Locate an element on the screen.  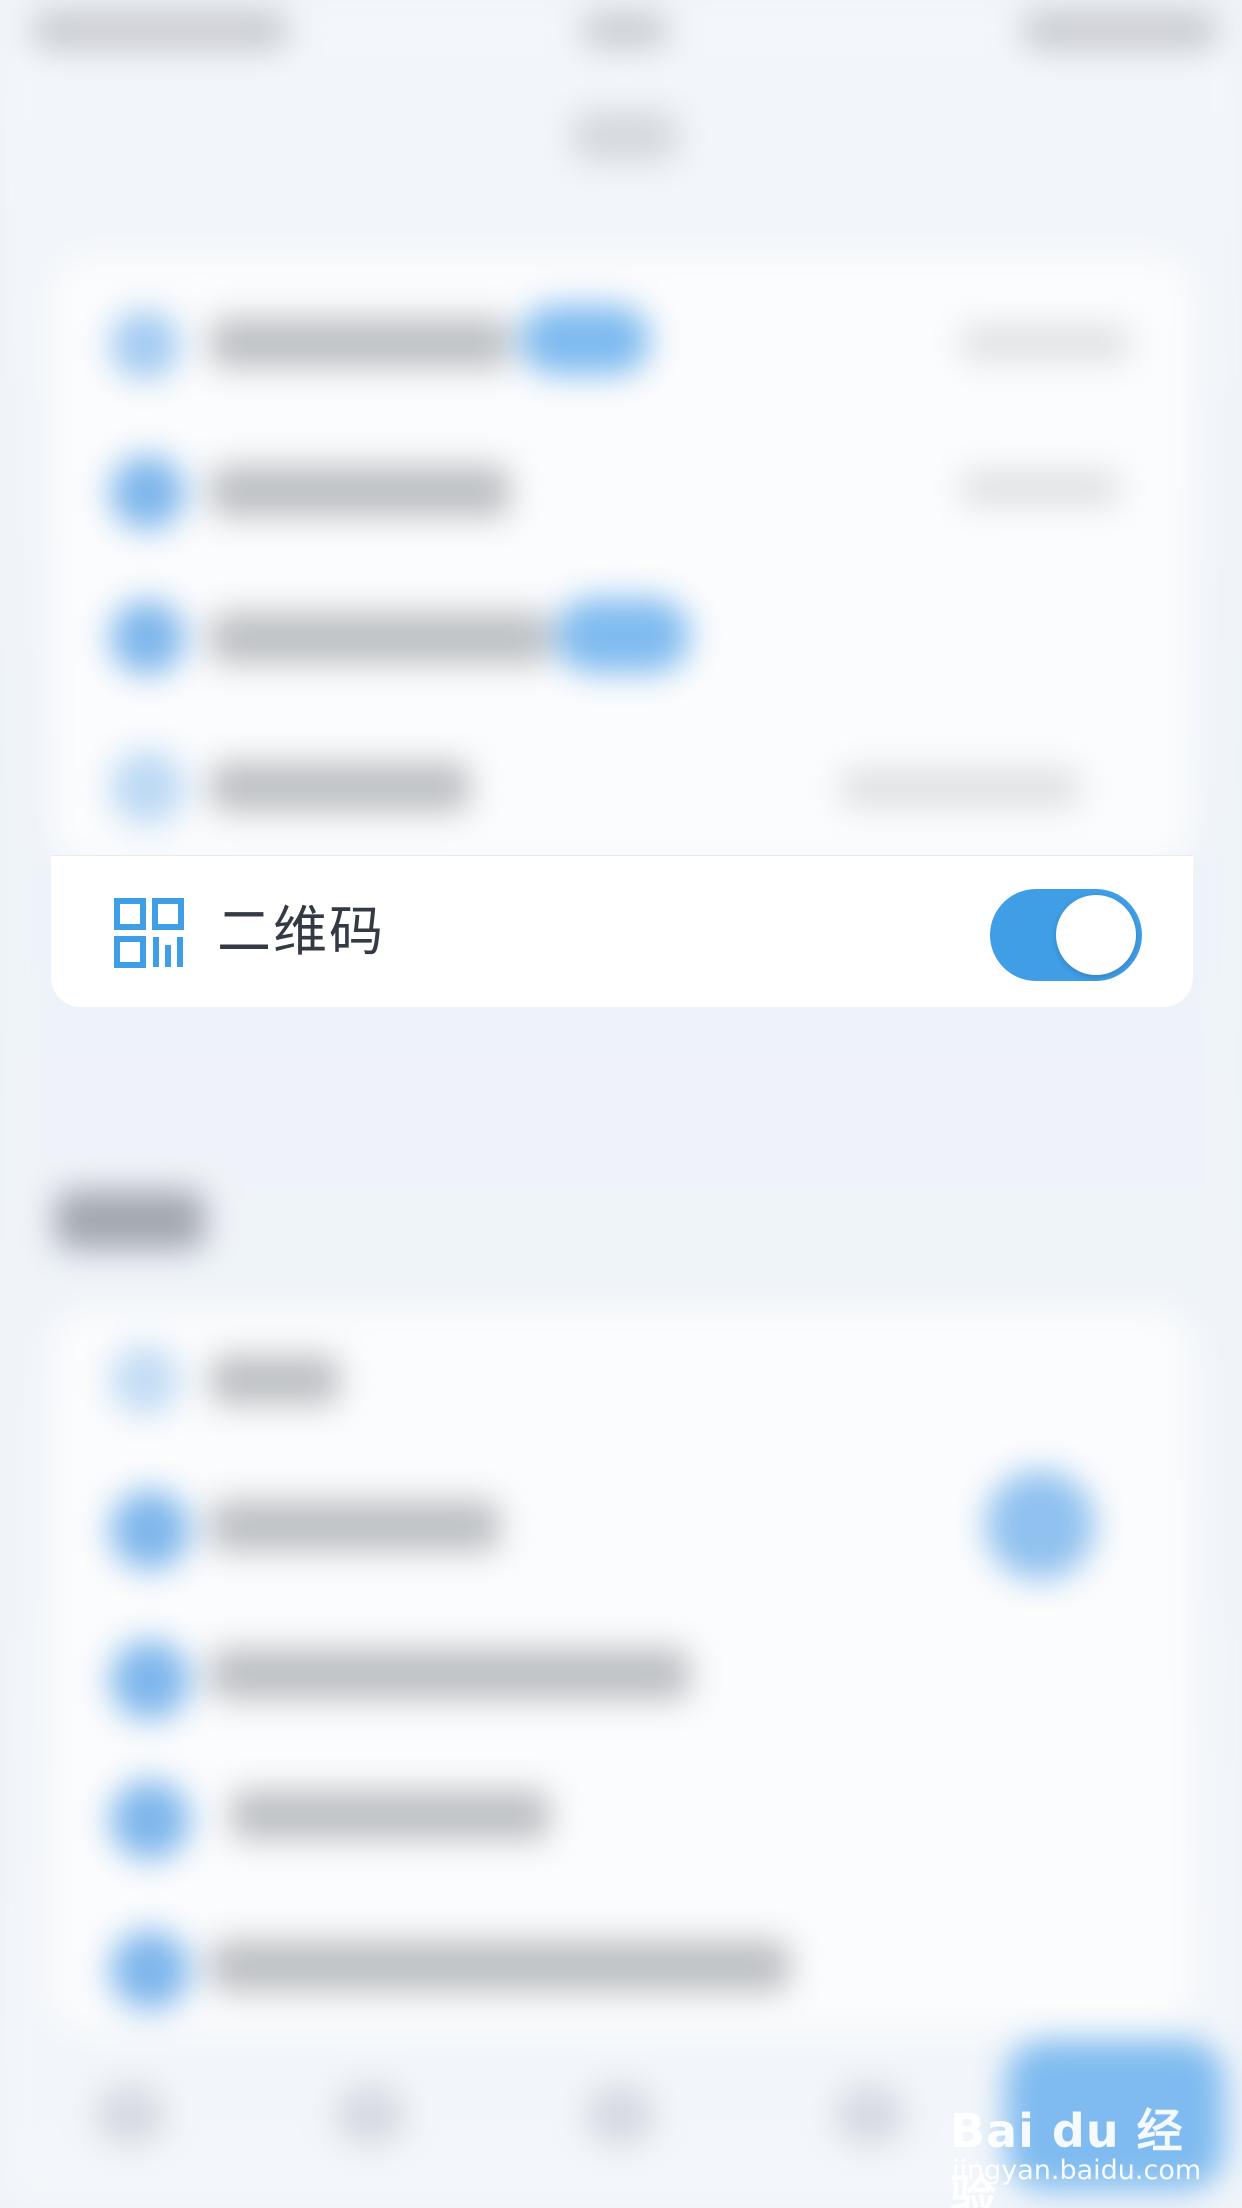
qr-code-toggle is located at coordinates (1066, 935).